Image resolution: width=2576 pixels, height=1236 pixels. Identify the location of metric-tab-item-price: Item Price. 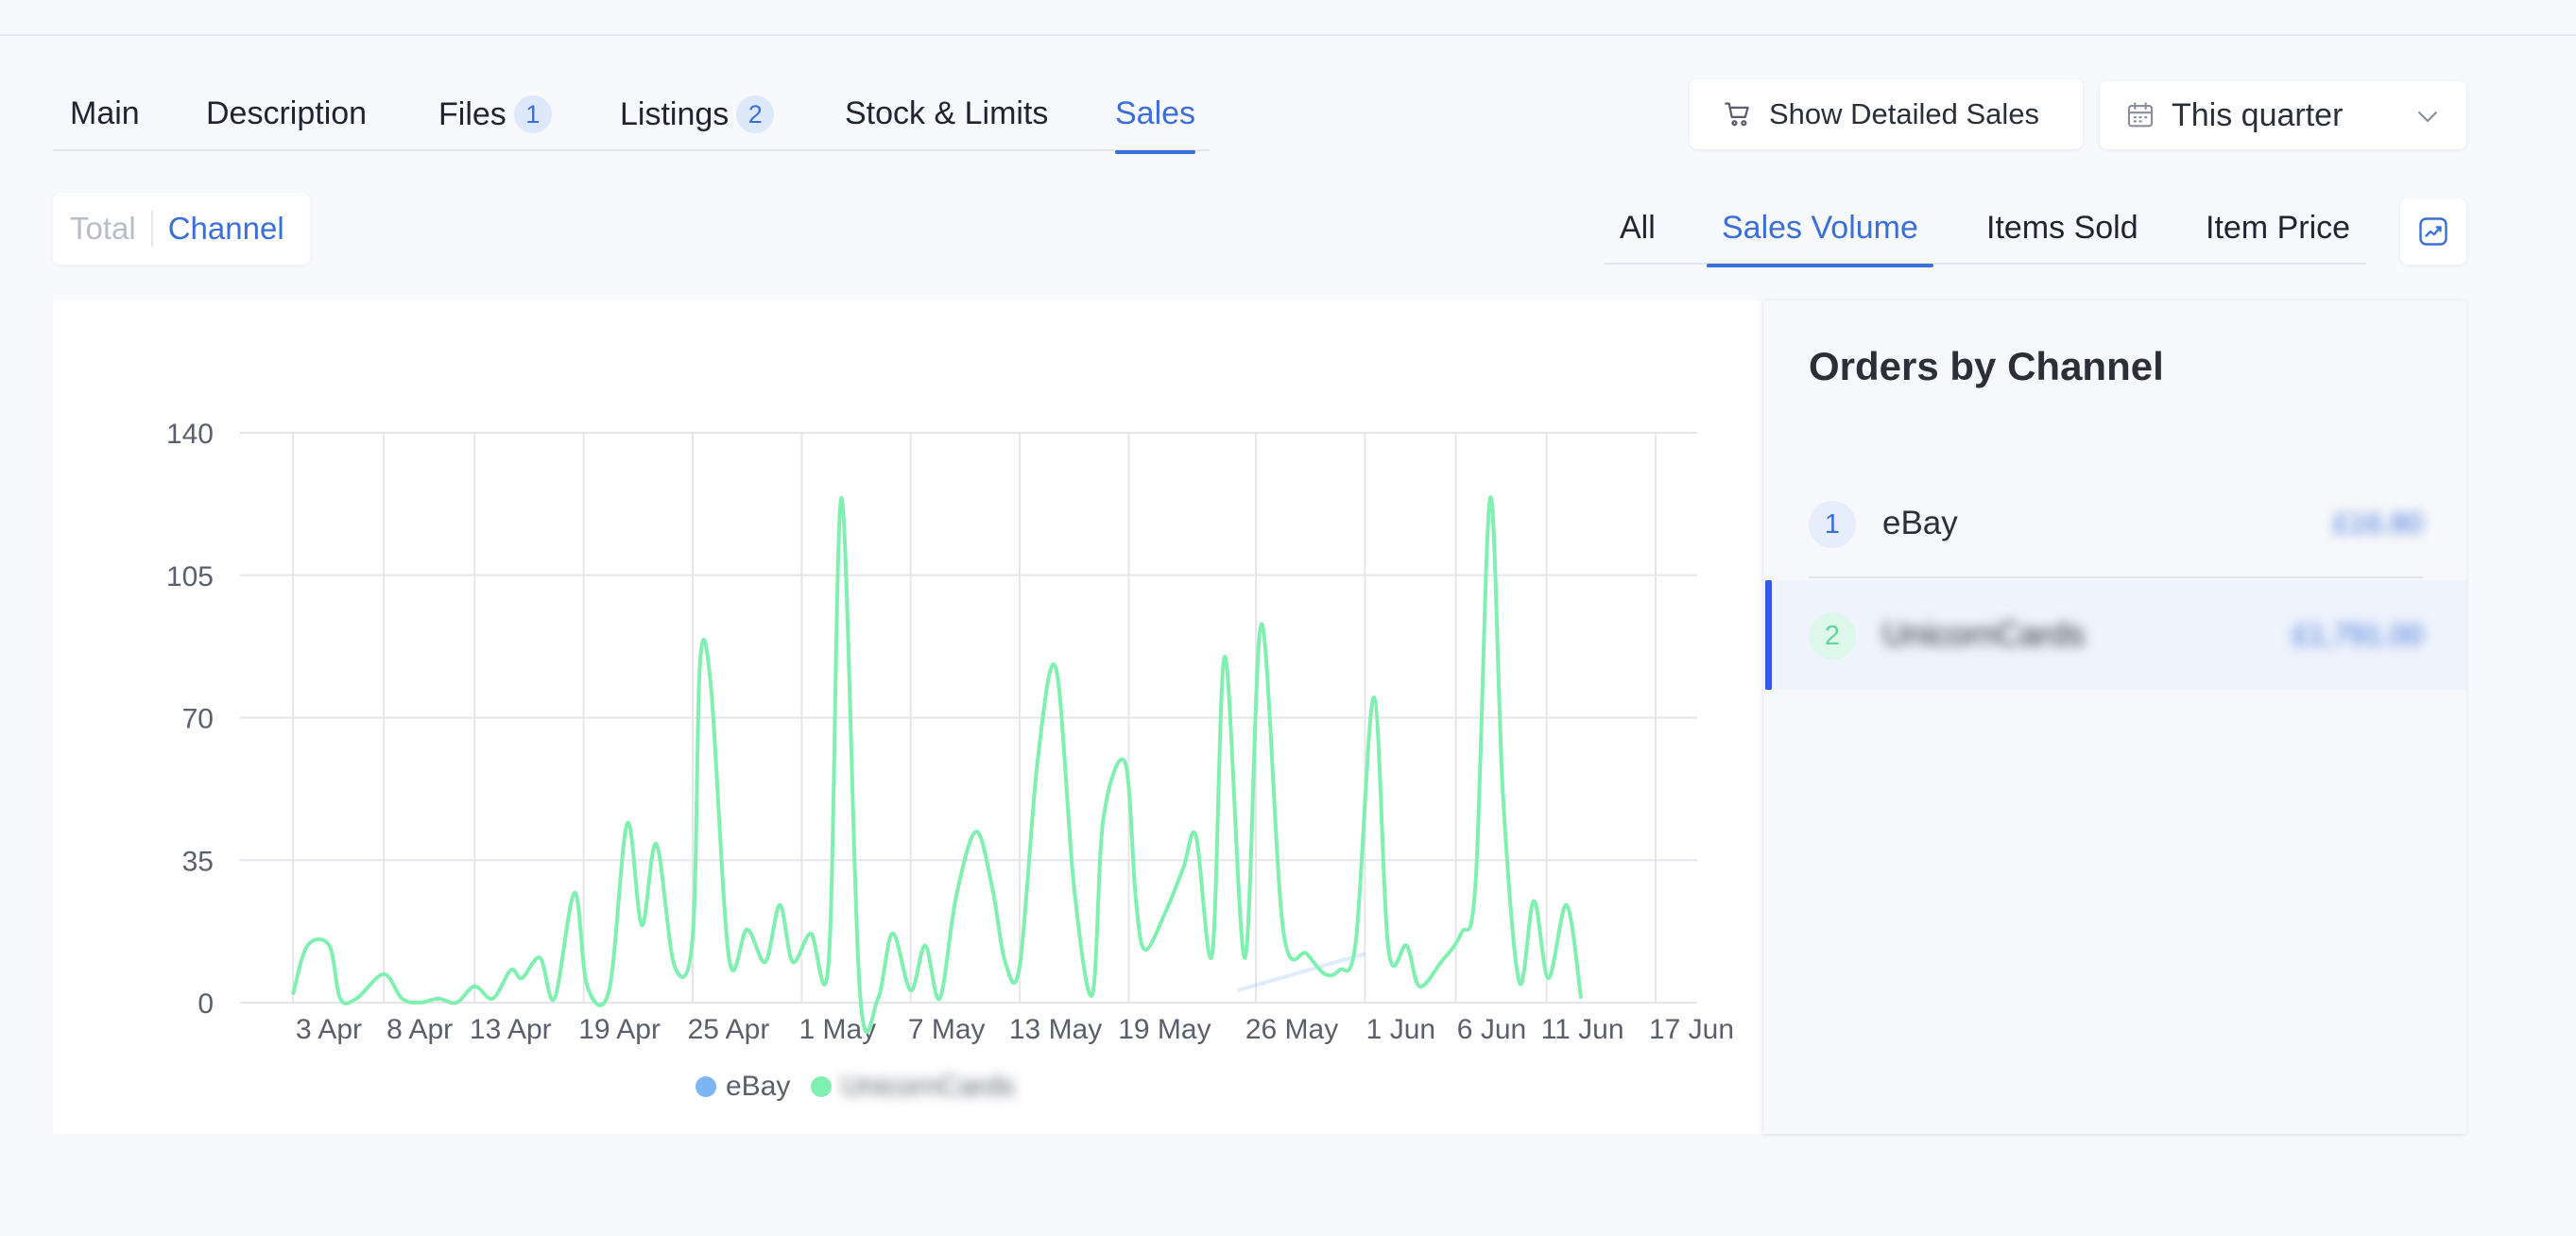
(2278, 231).